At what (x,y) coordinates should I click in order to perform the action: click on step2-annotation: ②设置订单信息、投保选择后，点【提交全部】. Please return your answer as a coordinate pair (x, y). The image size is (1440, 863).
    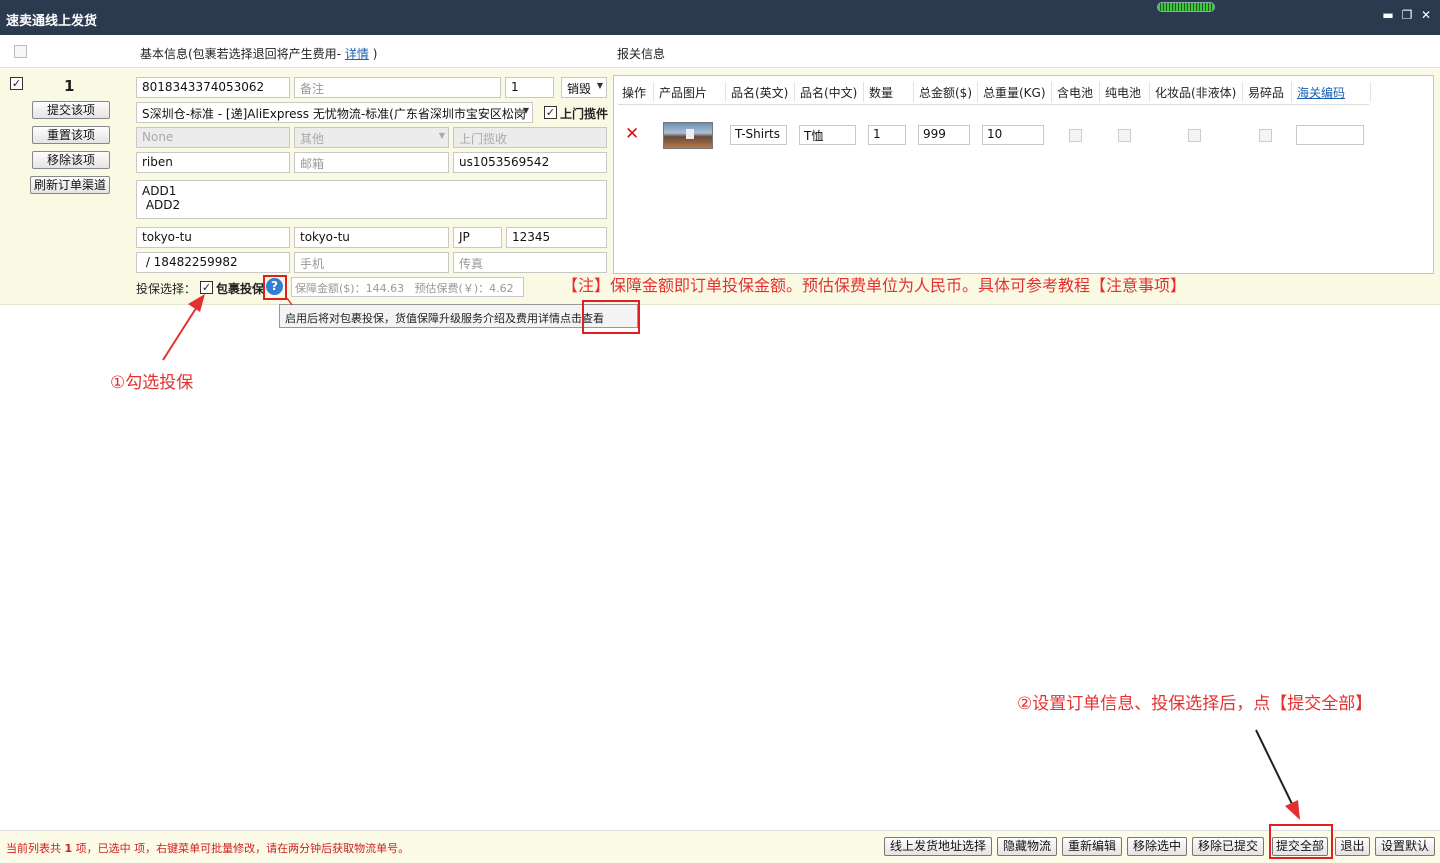
    Looking at the image, I should click on (1195, 704).